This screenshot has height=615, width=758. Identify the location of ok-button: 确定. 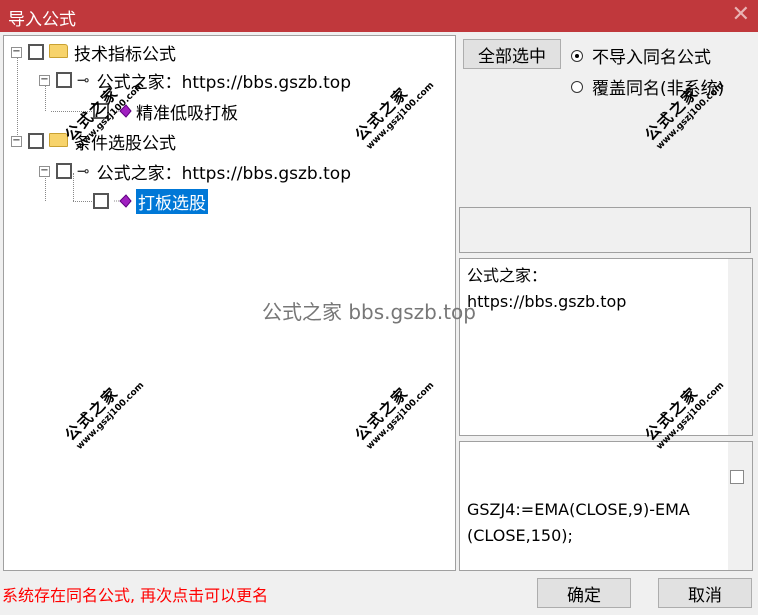
(584, 593).